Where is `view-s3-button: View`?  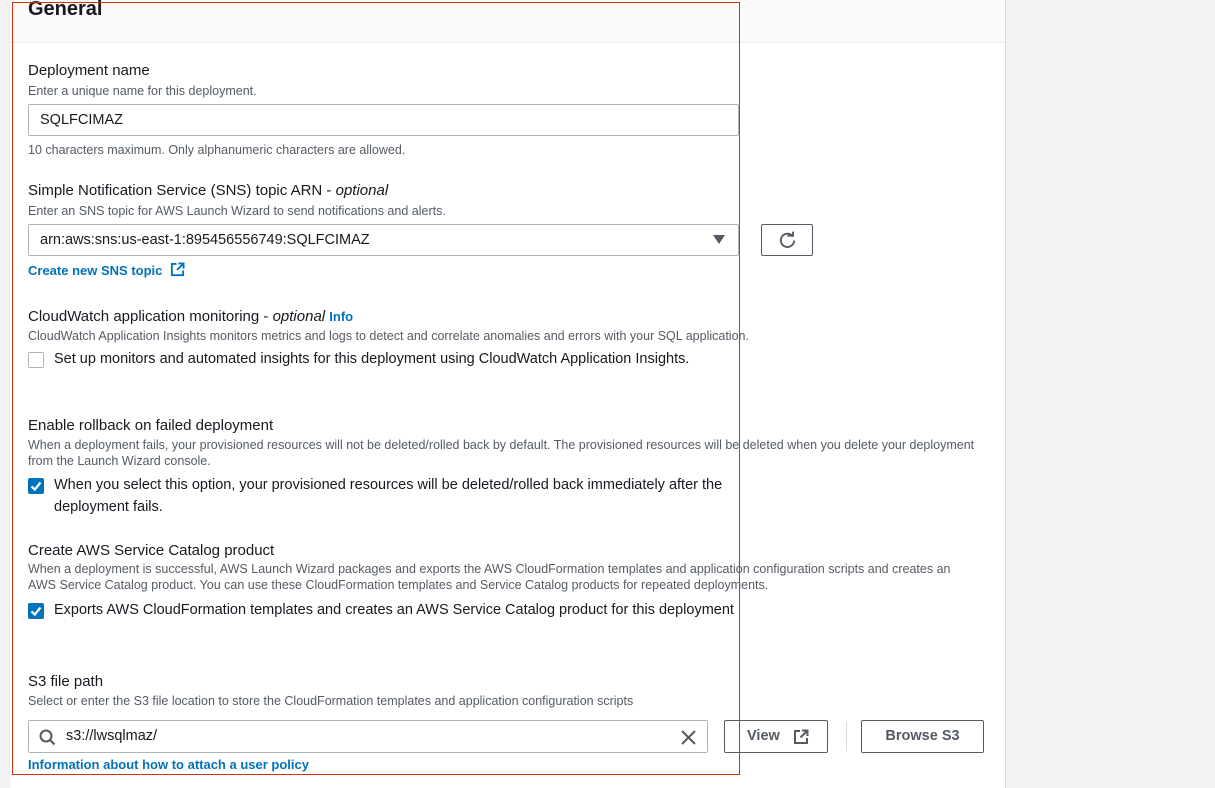 view-s3-button: View is located at coordinates (776, 736).